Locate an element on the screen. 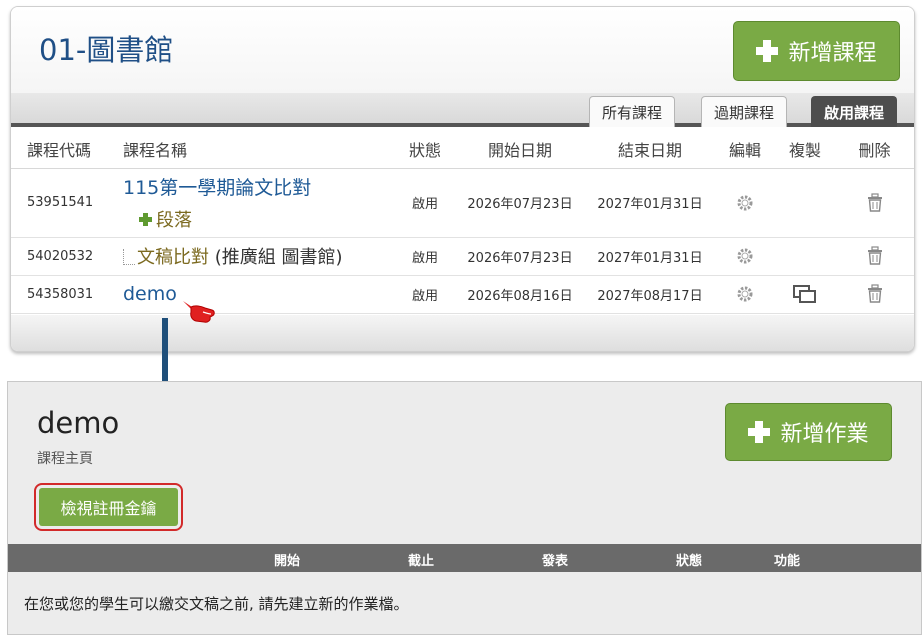 The height and width of the screenshot is (635, 922). course-name-cell: demo is located at coordinates (251, 294).